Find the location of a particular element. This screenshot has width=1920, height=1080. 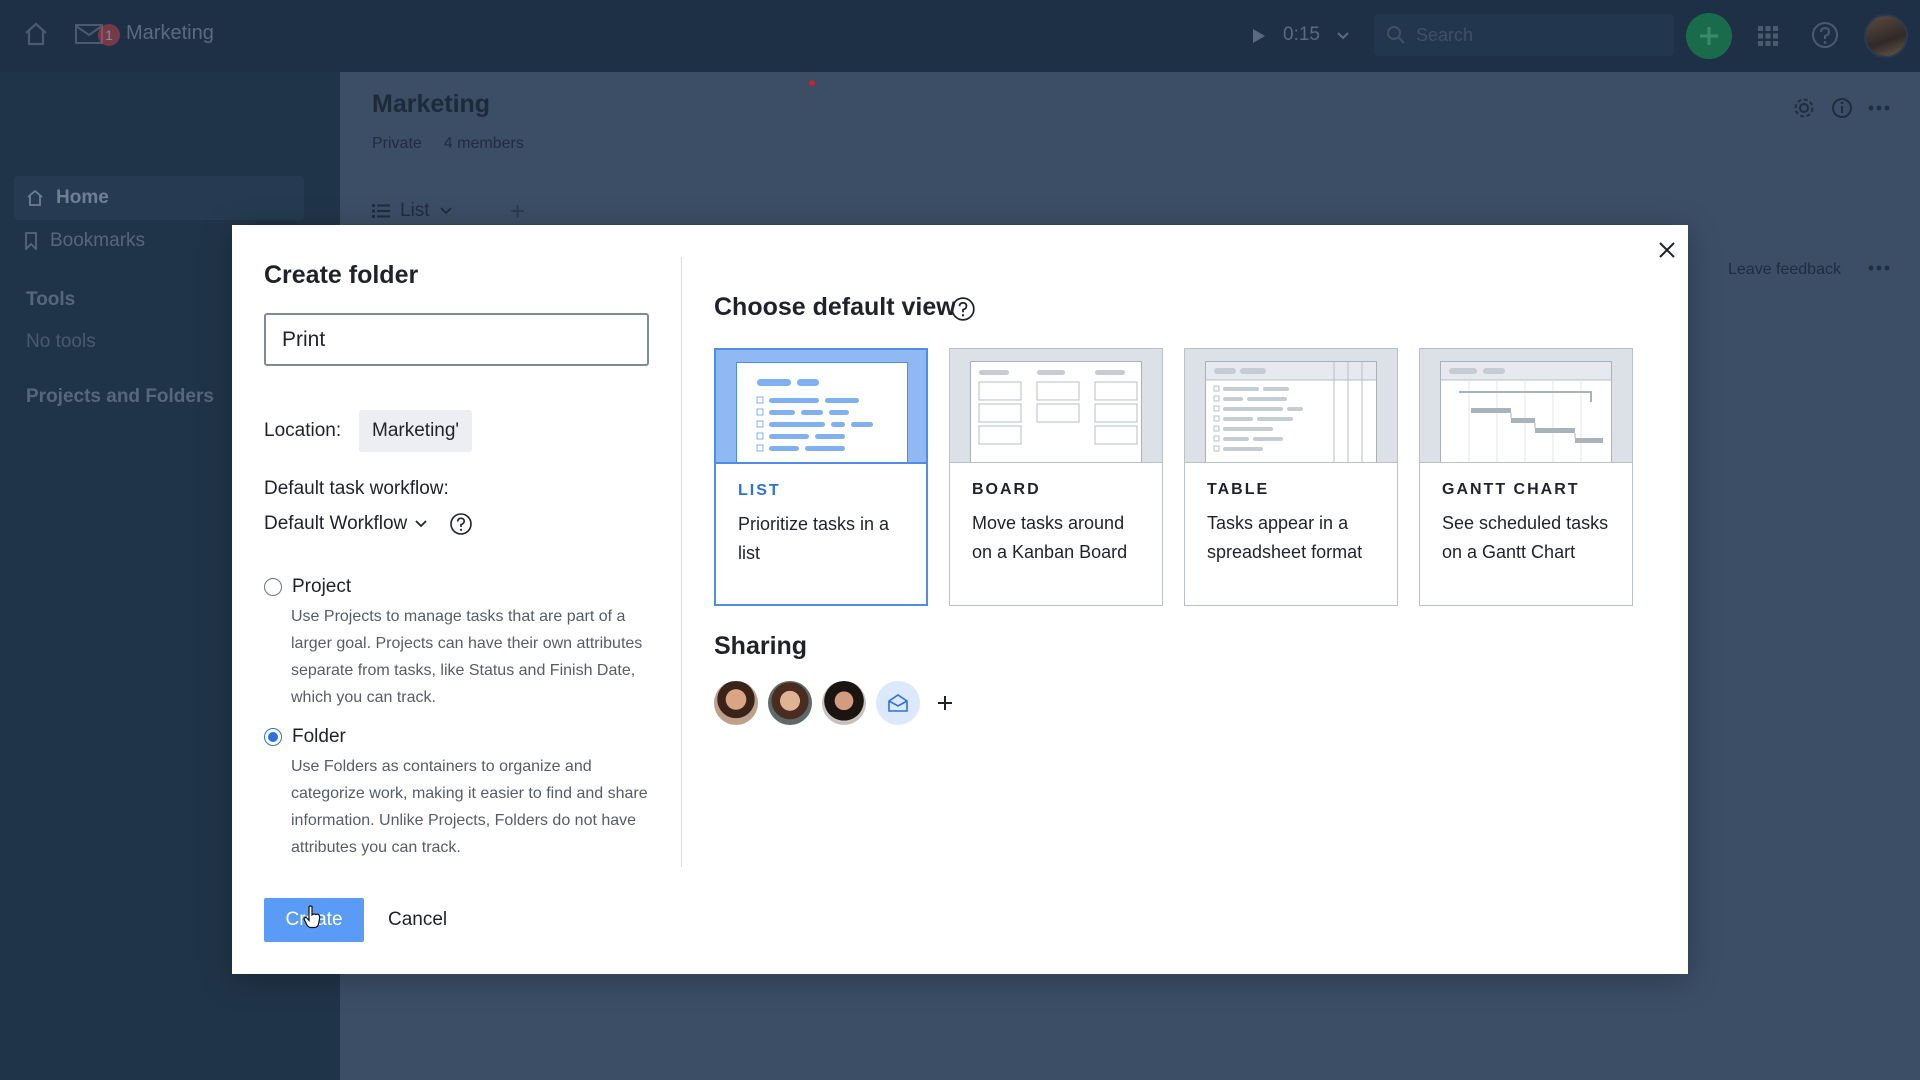

leave-feedback-link: Leave feedback is located at coordinates (1784, 270).